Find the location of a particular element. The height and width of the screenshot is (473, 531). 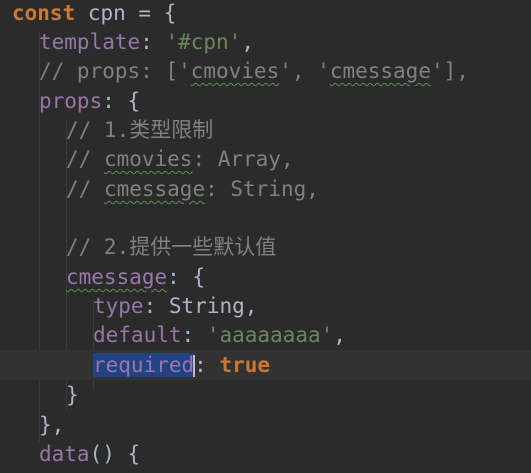

code-line: // props: ['cmovies', 'cmessage'], is located at coordinates (285, 71).